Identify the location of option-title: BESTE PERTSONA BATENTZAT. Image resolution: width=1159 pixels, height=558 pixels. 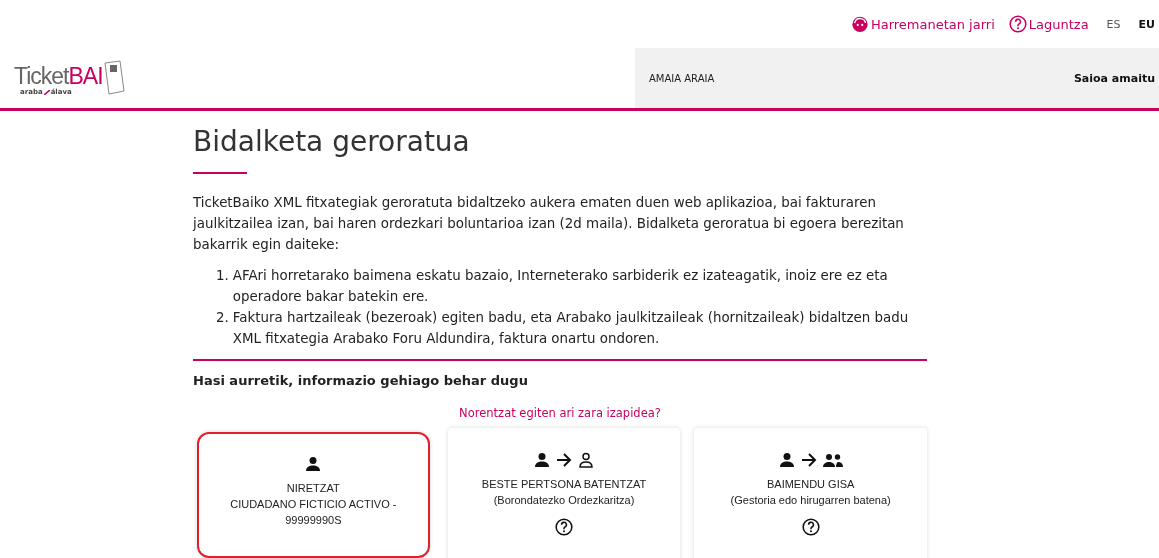
(564, 484).